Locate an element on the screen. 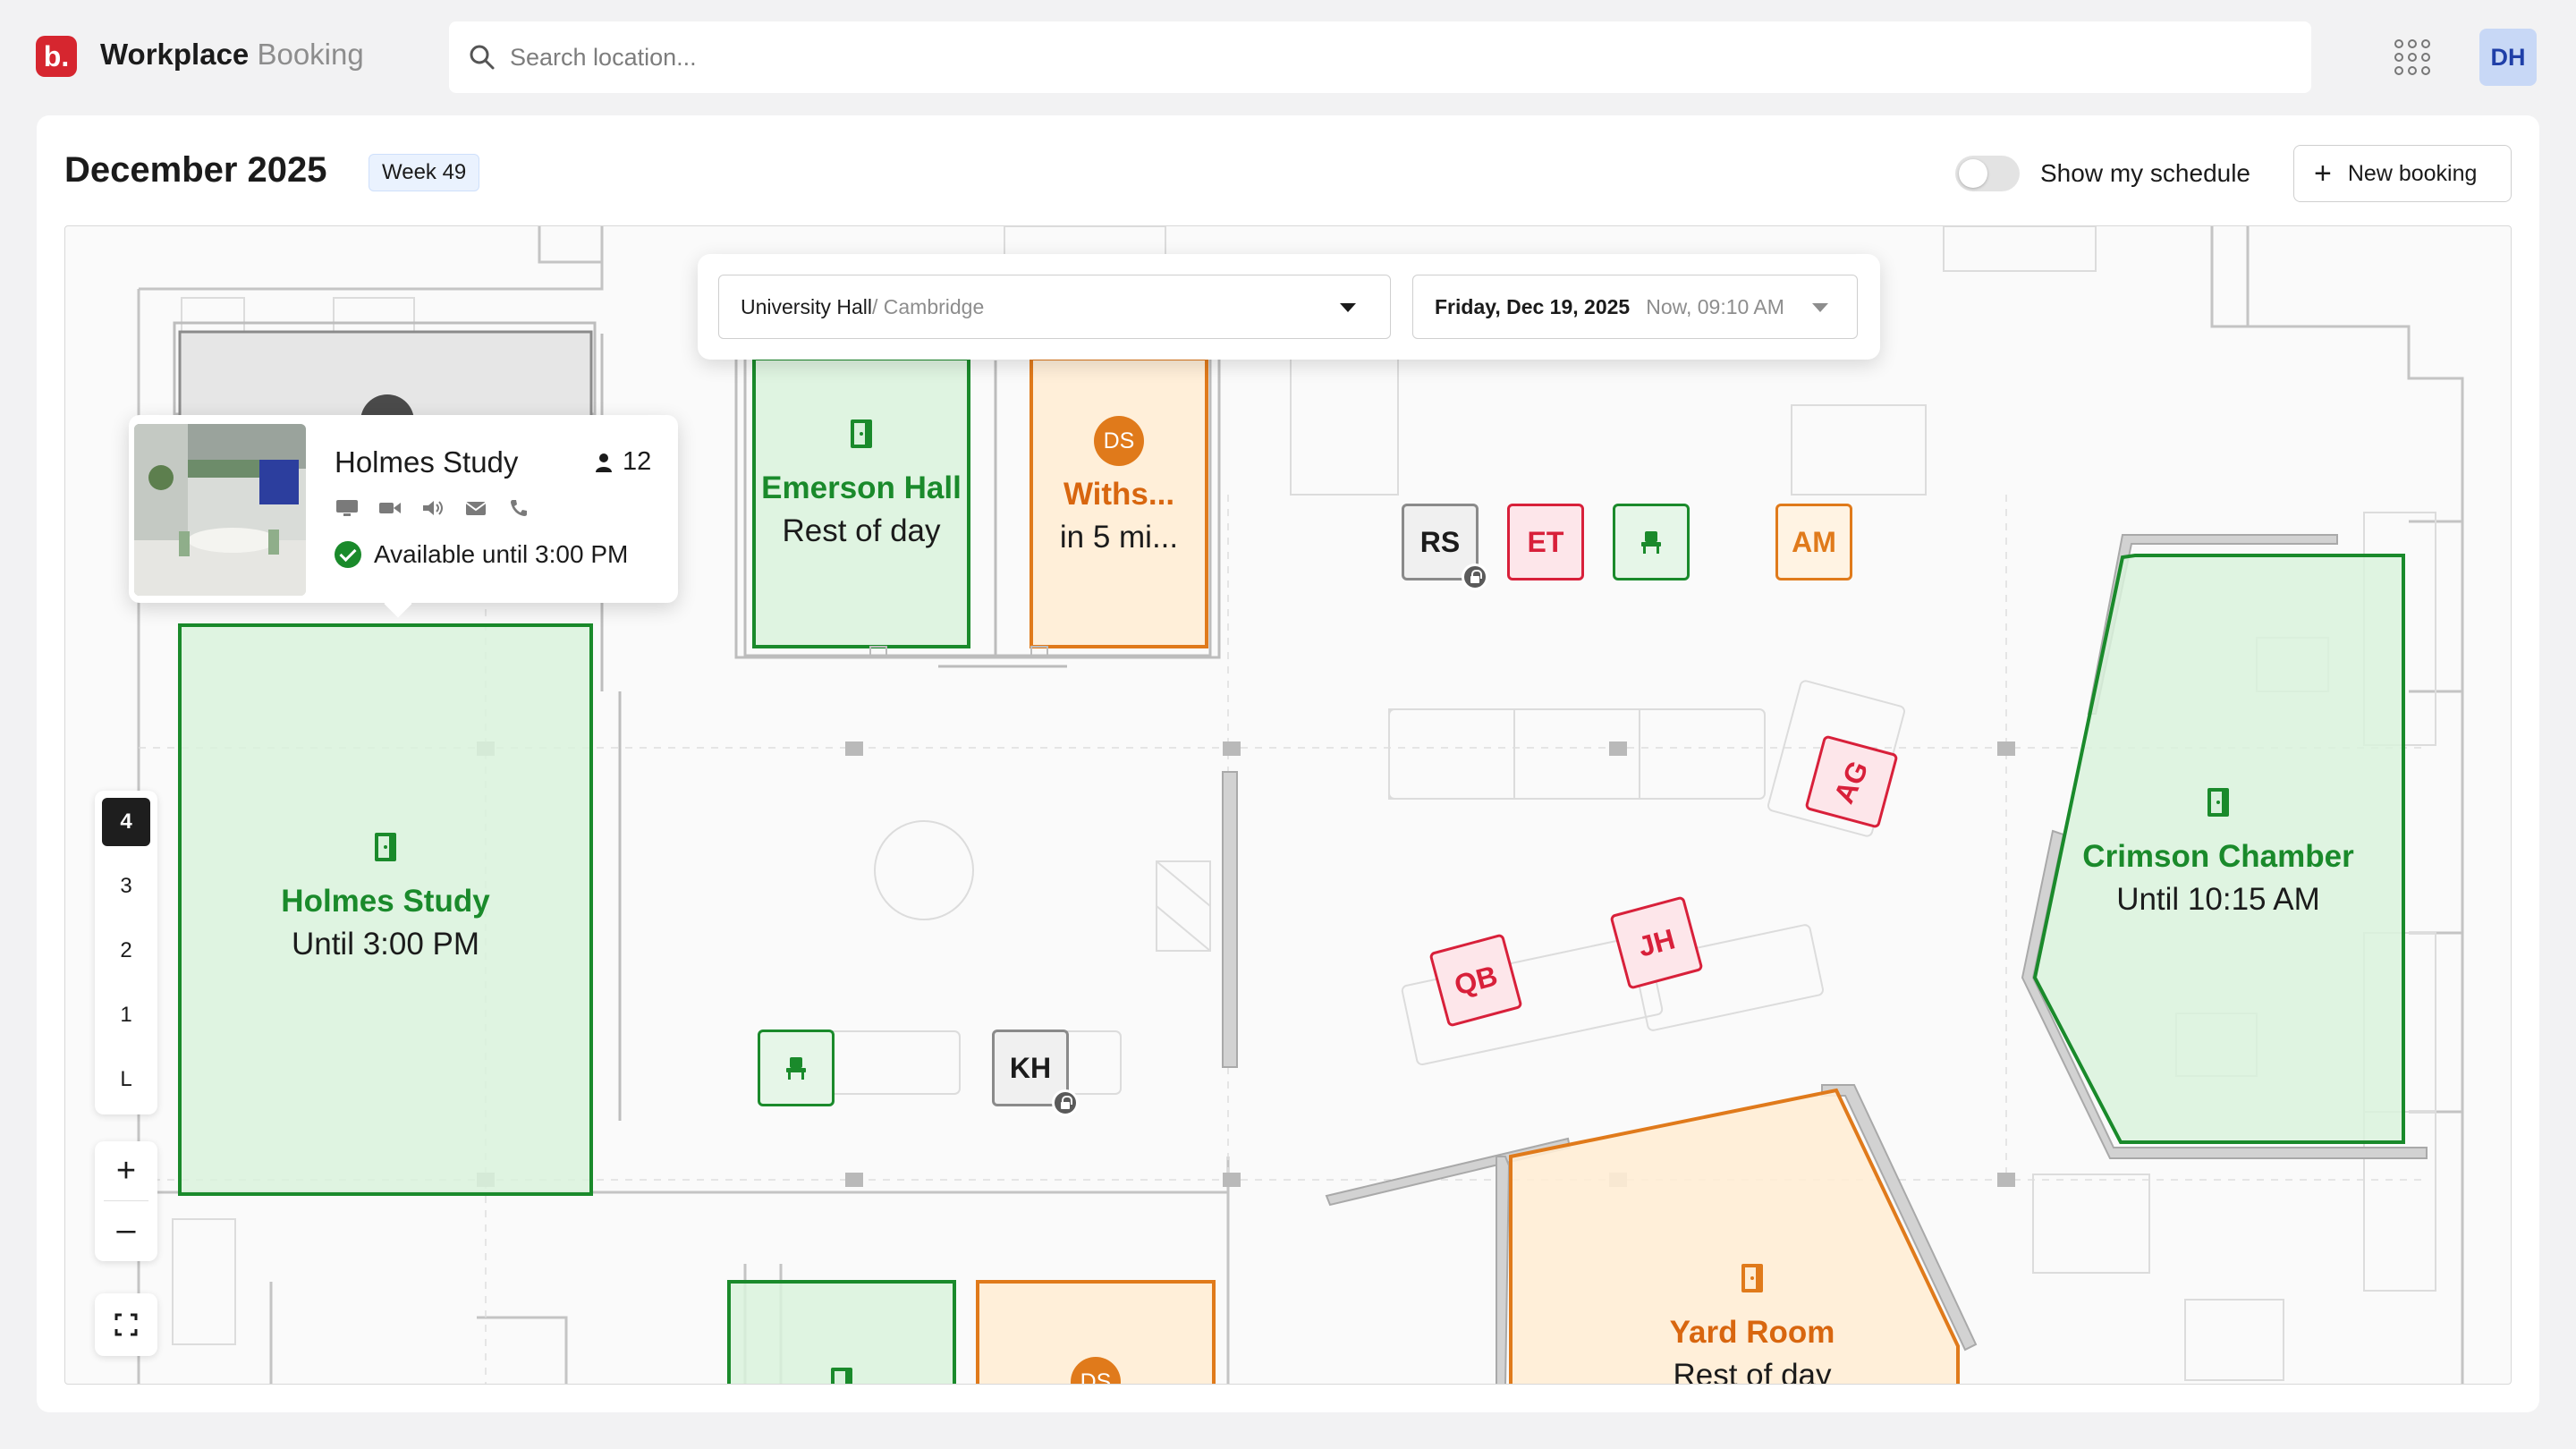 The width and height of the screenshot is (2576, 1449). desk-kh: KH is located at coordinates (1035, 1073).